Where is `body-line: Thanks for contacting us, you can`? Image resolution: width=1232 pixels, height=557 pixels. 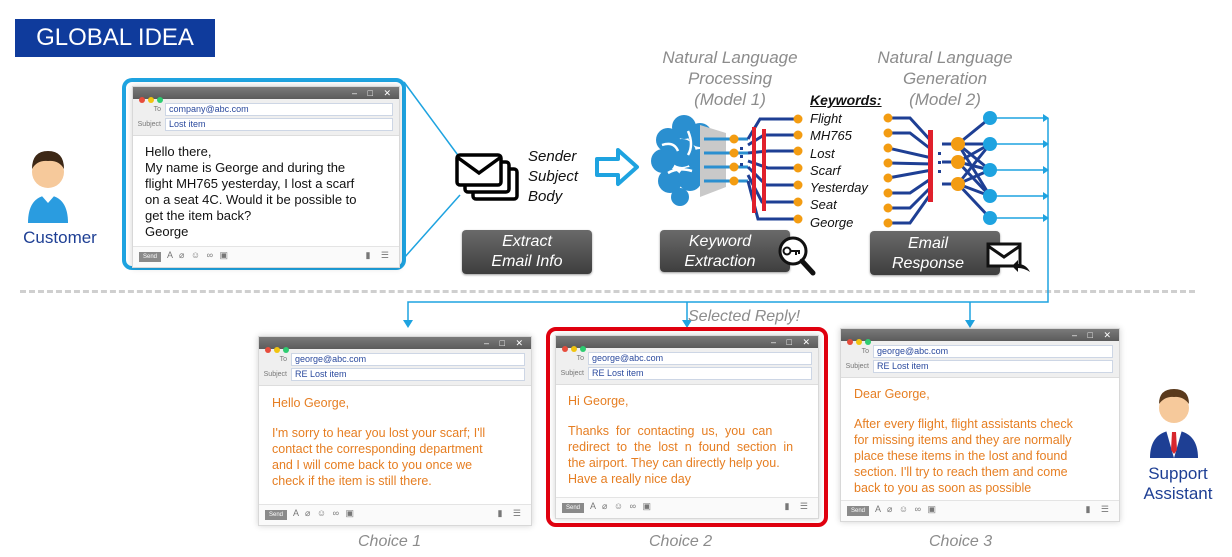 body-line: Thanks for contacting us, you can is located at coordinates (670, 431).